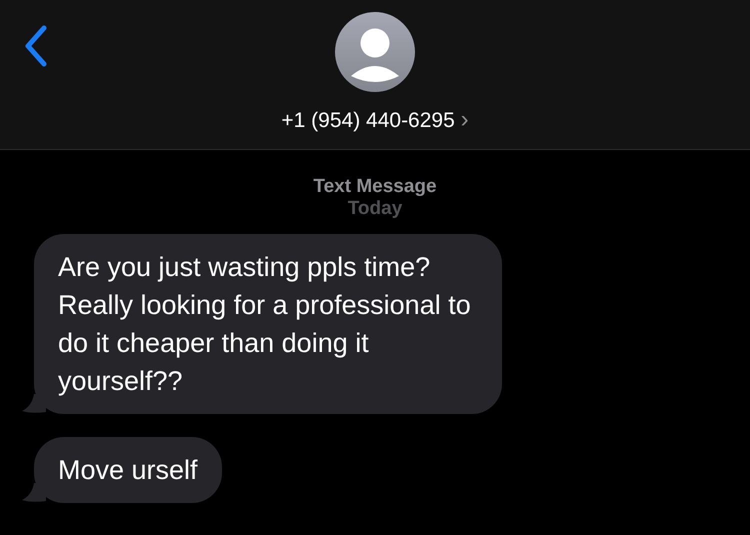 This screenshot has width=750, height=535. Describe the element at coordinates (375, 209) in the screenshot. I see `timestamp: Today` at that location.